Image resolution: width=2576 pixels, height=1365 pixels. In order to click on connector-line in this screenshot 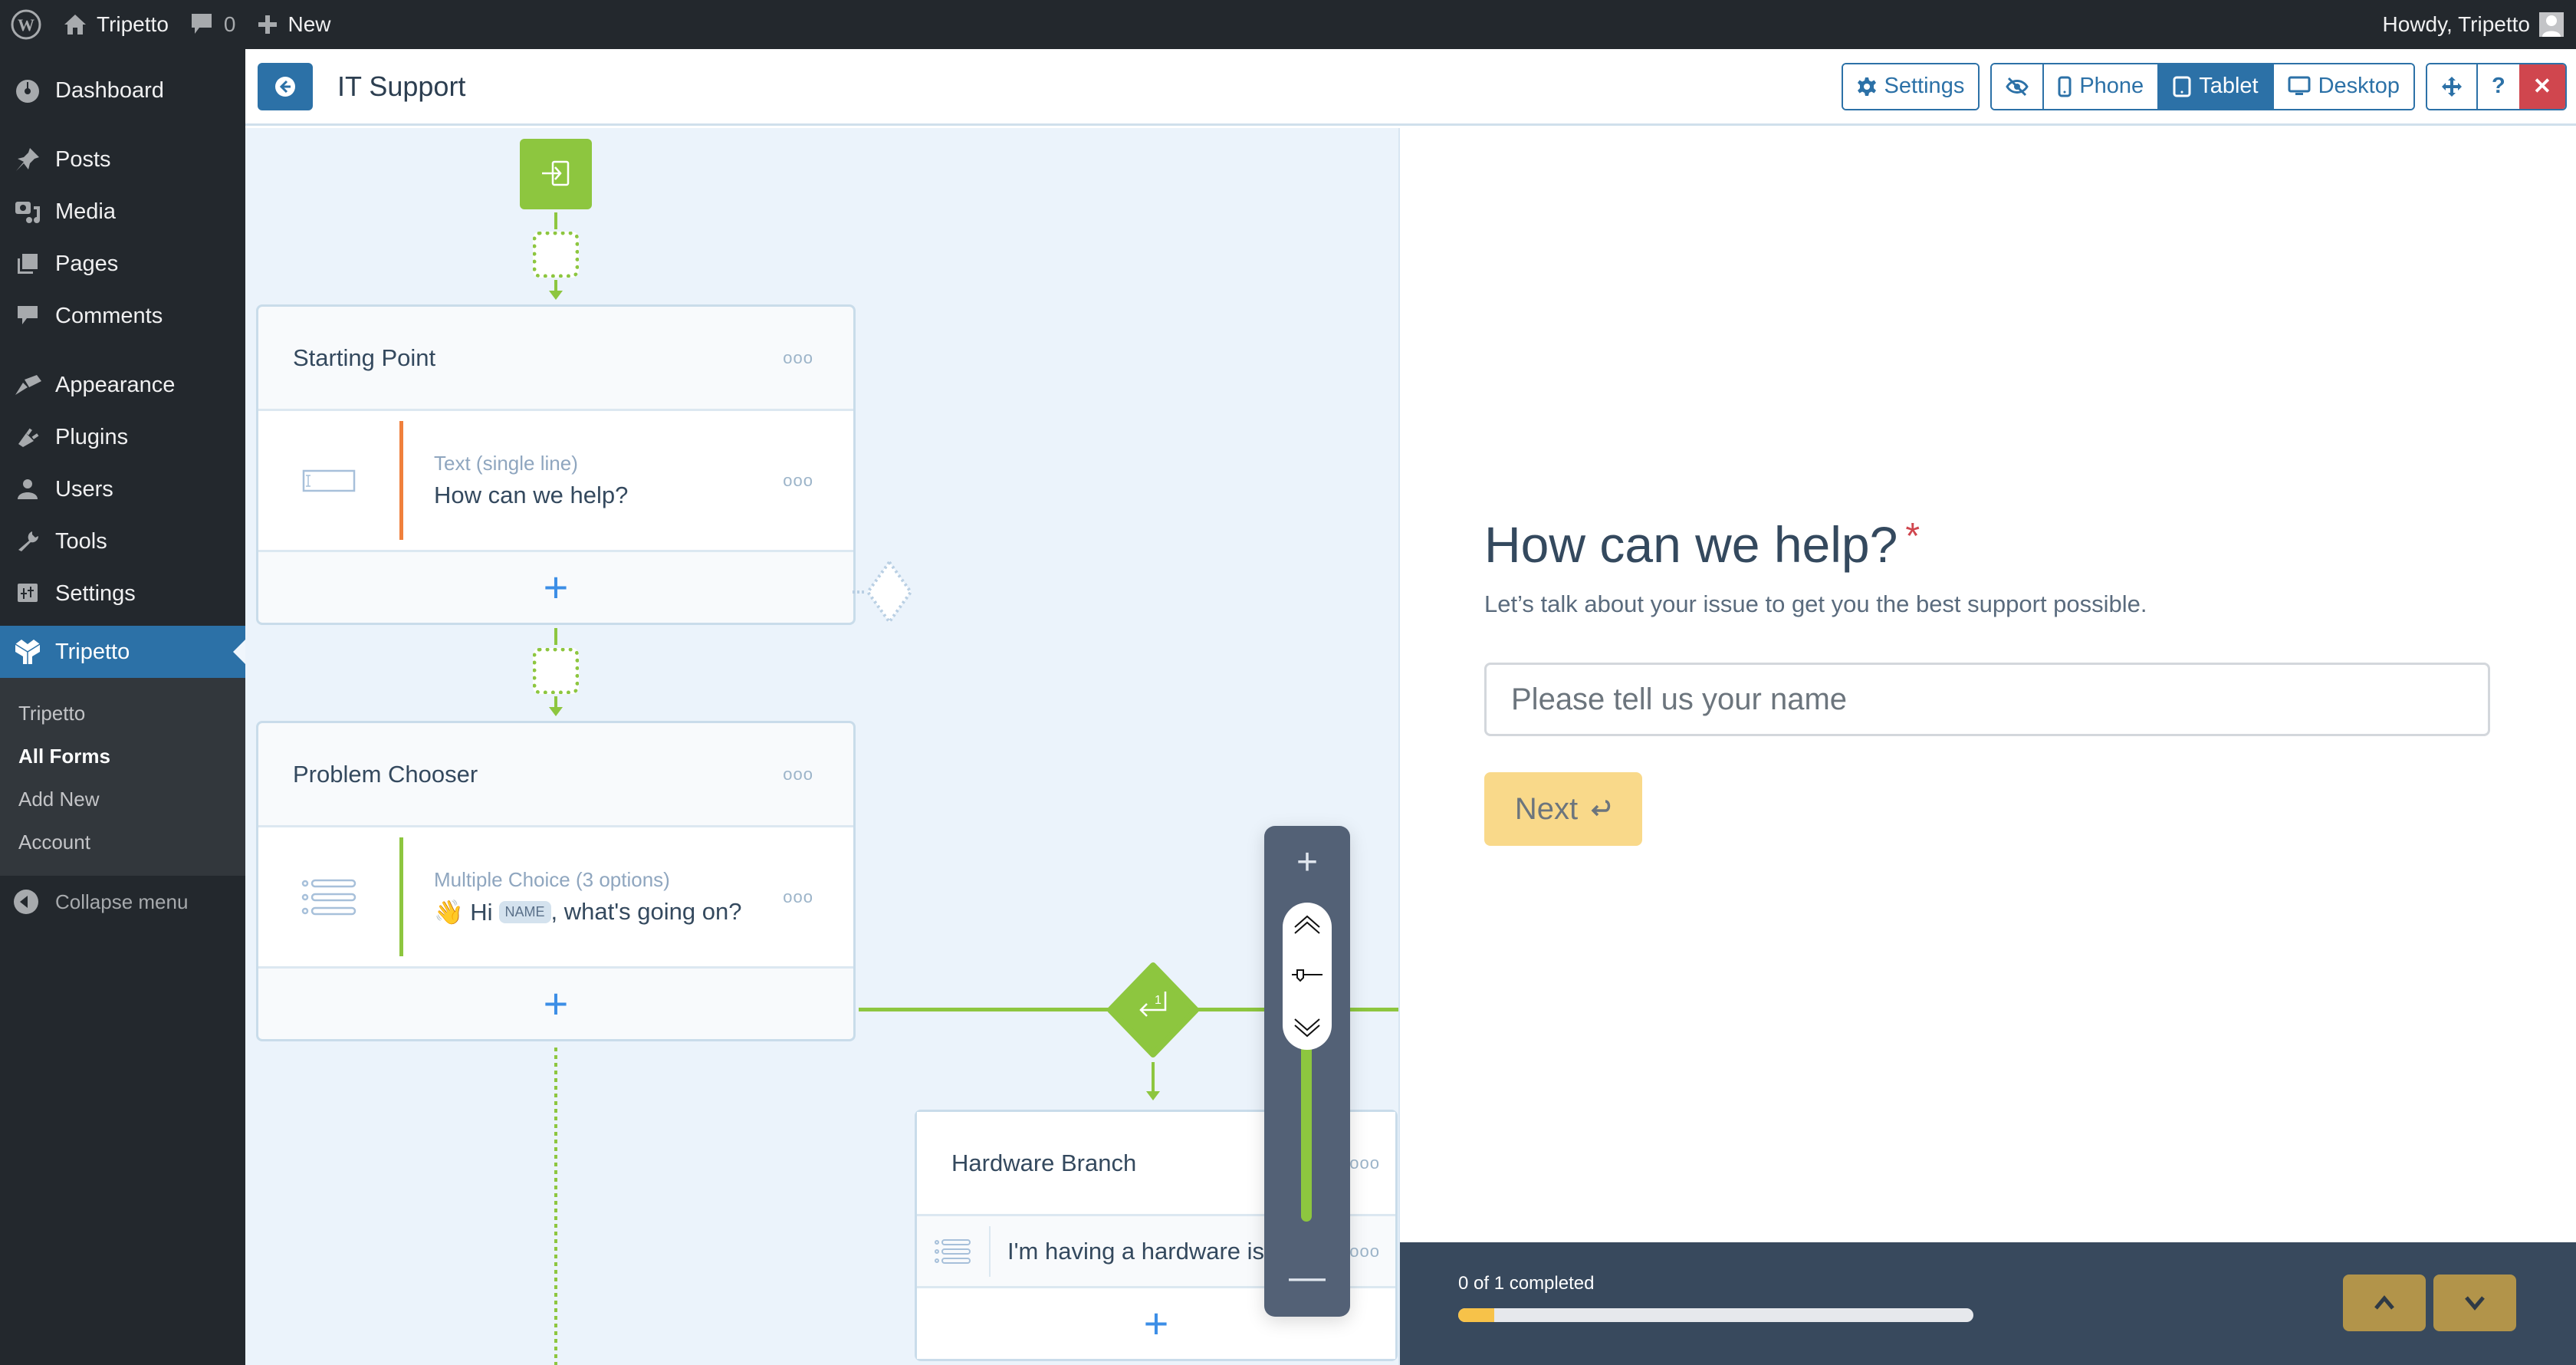, I will do `click(555, 221)`.